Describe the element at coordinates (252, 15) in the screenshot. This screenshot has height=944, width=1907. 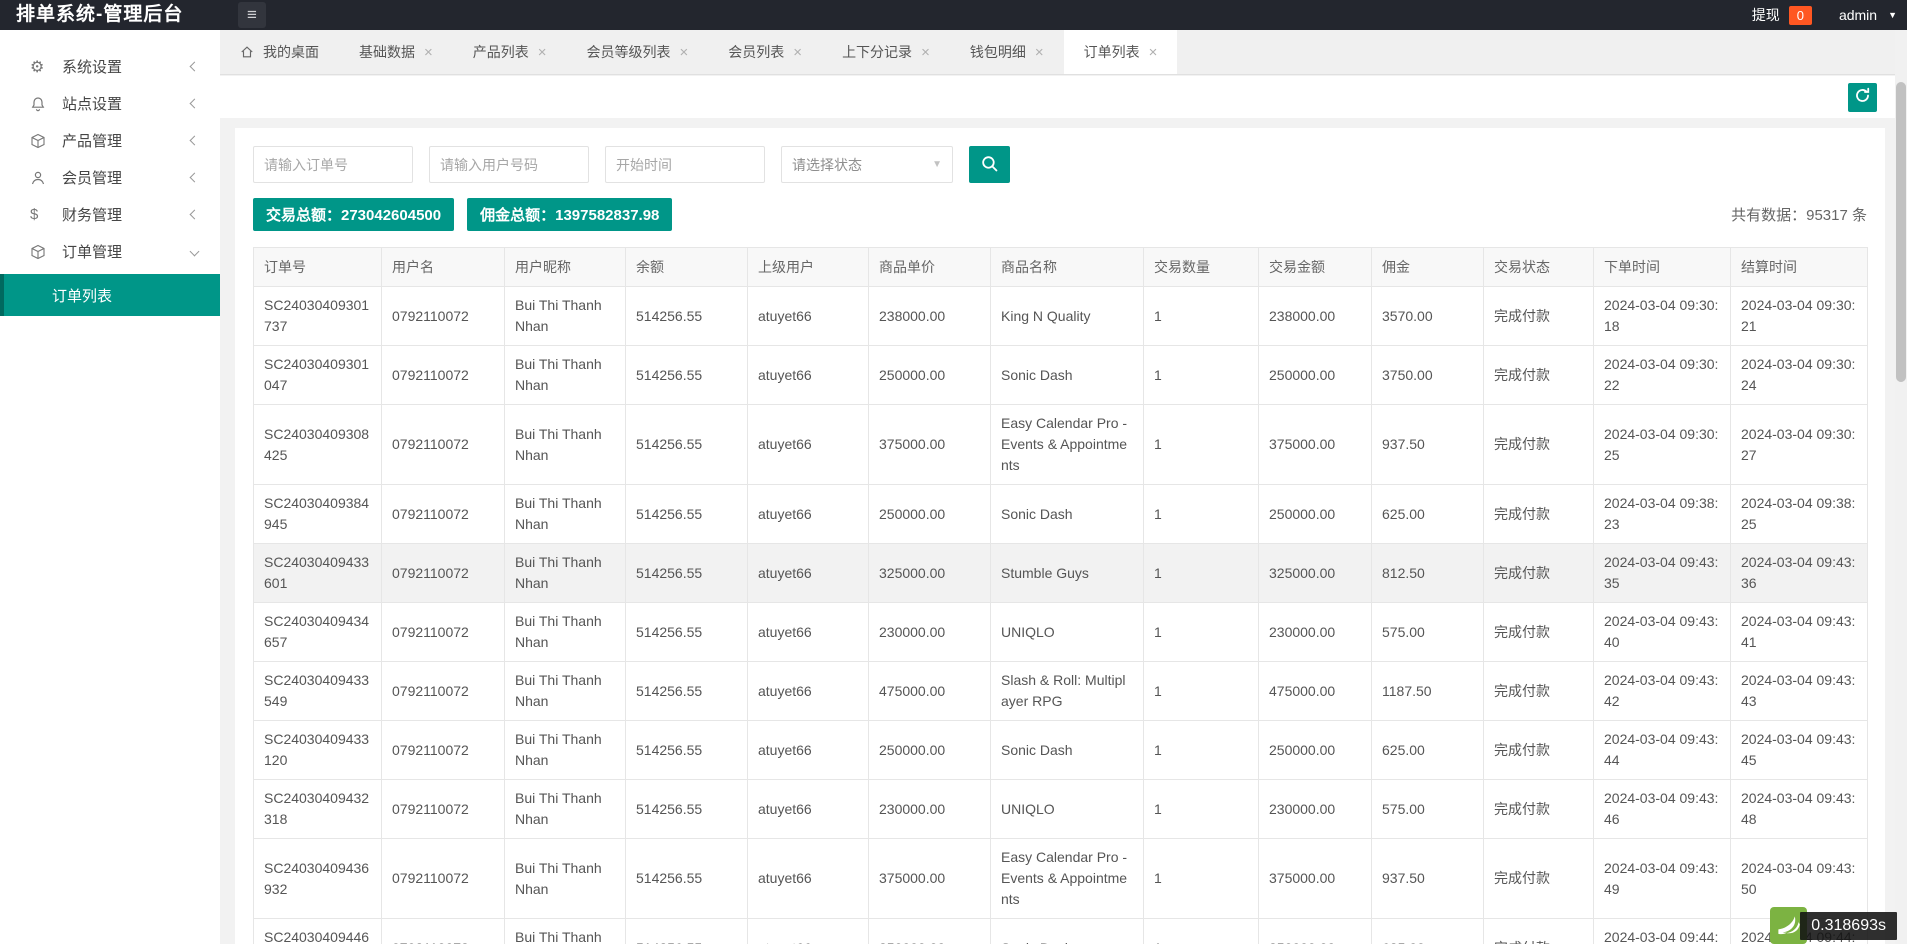
I see `menu-icon: ≡` at that location.